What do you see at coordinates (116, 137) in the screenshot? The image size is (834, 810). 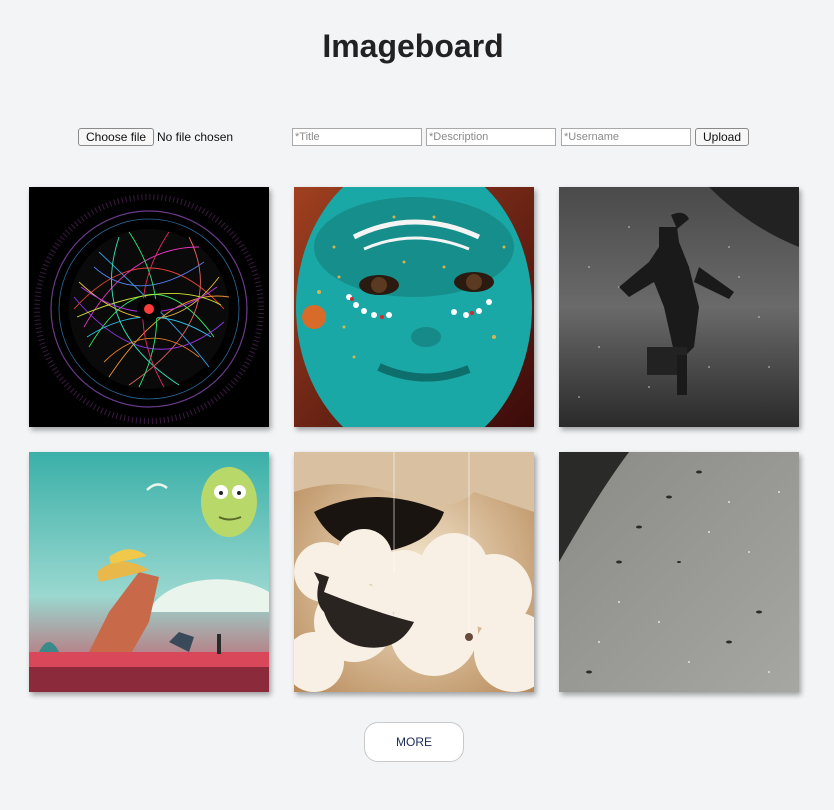 I see `choose-file-button: Choose file` at bounding box center [116, 137].